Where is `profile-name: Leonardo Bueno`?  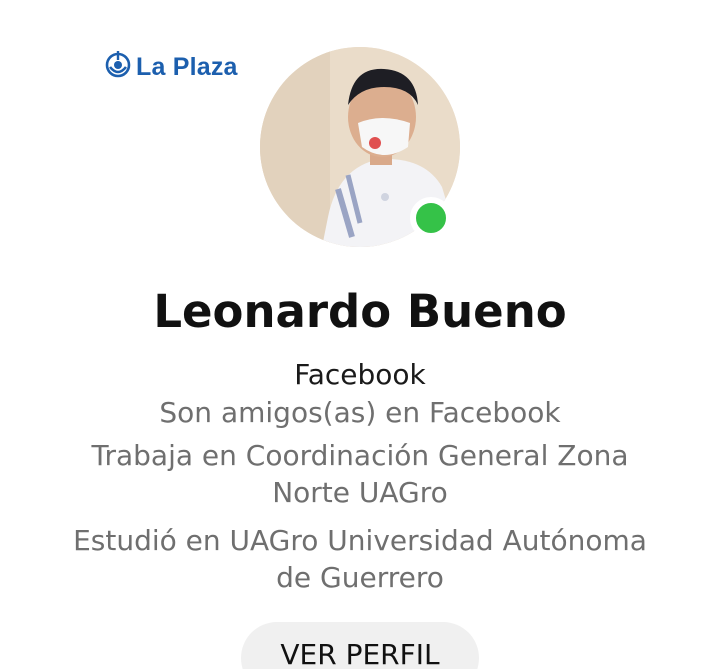 profile-name: Leonardo Bueno is located at coordinates (360, 311).